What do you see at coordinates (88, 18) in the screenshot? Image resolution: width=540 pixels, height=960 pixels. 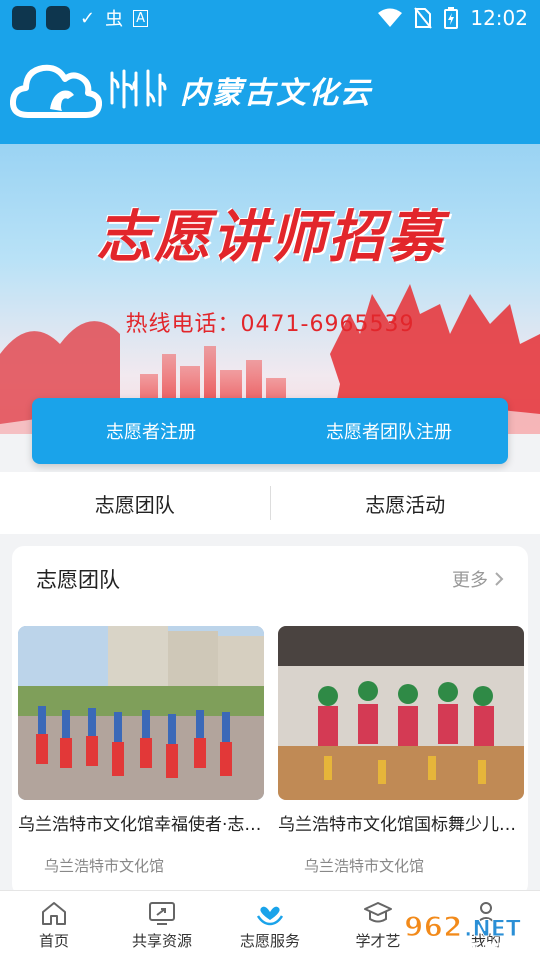 I see `download-done-icon: ✓` at bounding box center [88, 18].